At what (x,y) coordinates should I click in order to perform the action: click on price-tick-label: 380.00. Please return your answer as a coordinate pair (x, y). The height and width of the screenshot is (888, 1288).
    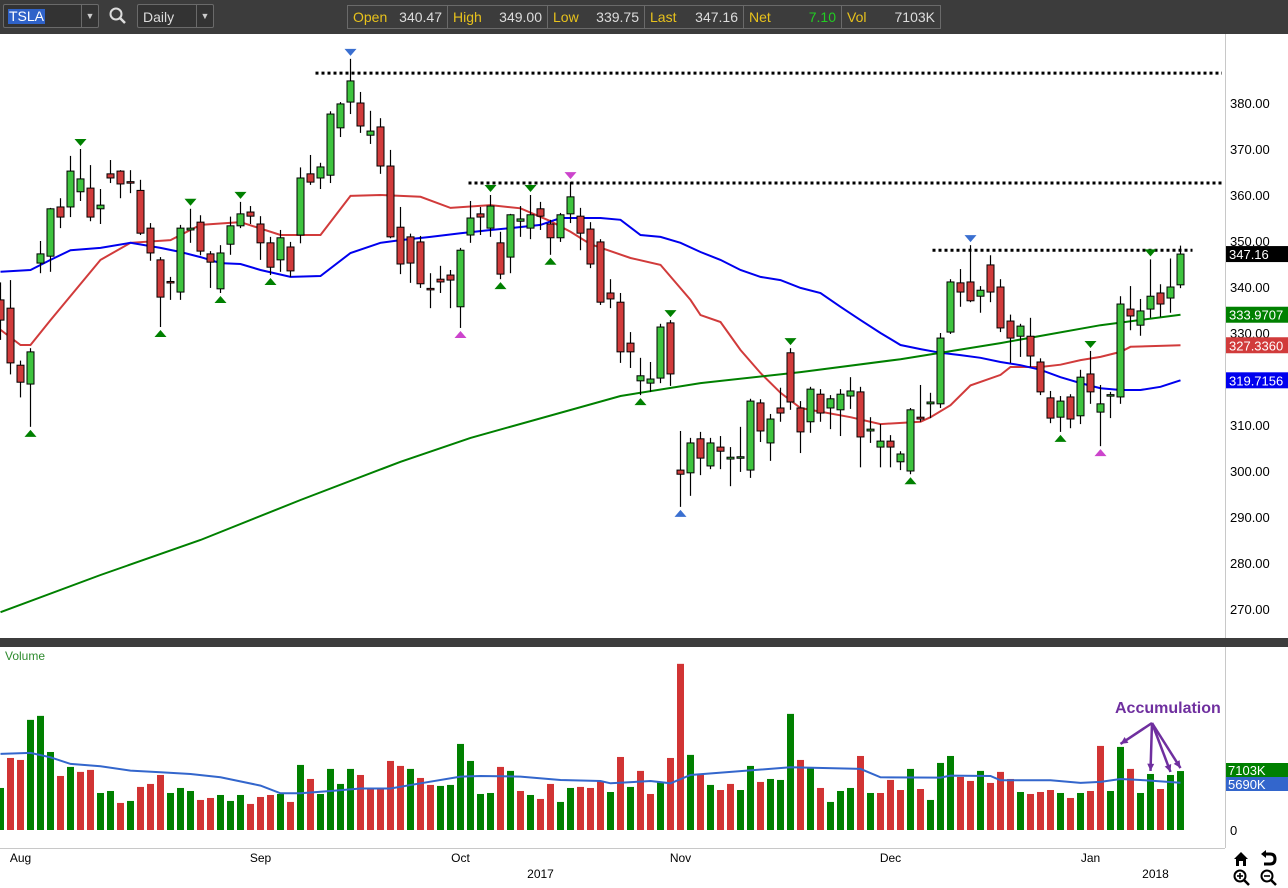
    Looking at the image, I should click on (1250, 103).